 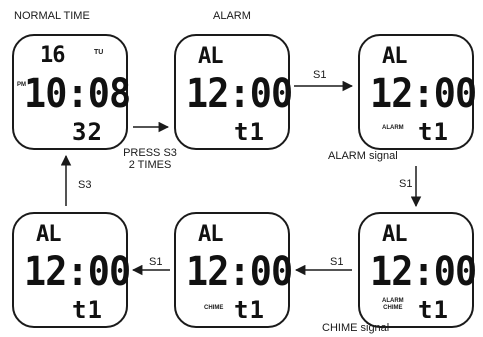 I want to click on press-s3-line2: 2 TIMES, so click(x=150, y=165).